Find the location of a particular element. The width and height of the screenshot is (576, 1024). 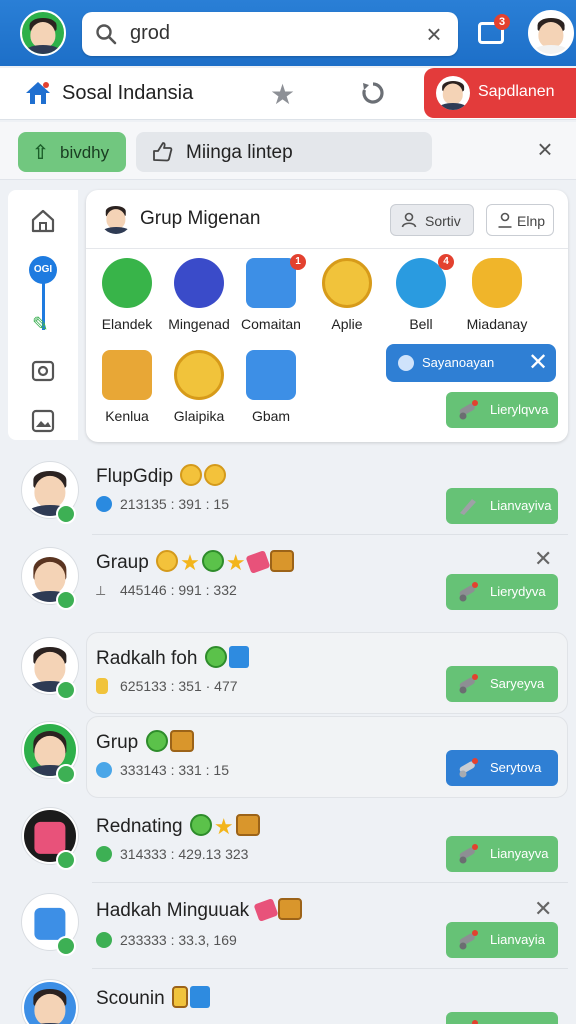

group-title: Grup Migenan is located at coordinates (200, 218).